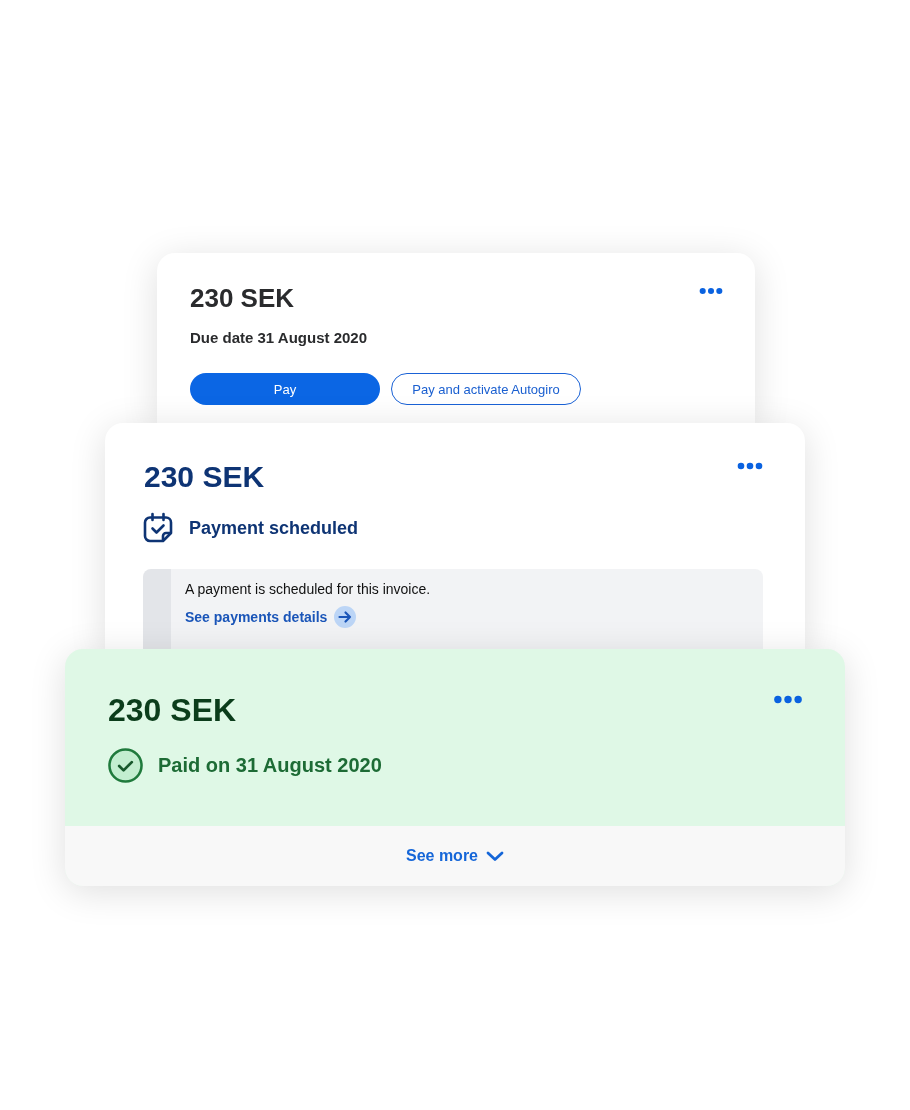 The image size is (910, 1110). I want to click on payment-details-link: See payments details, so click(271, 617).